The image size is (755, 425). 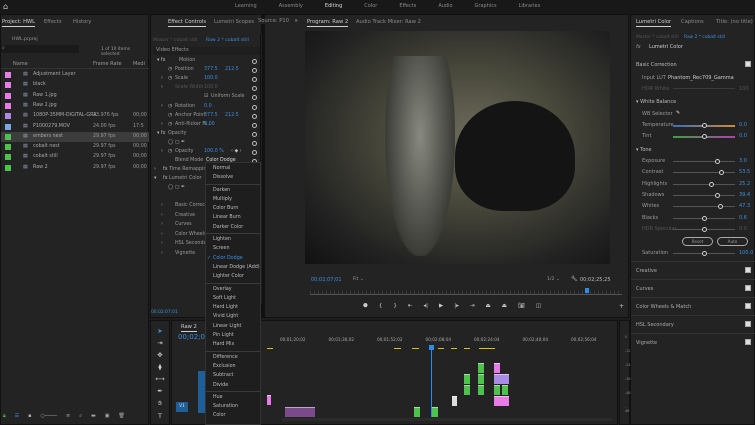 What do you see at coordinates (75, 106) in the screenshot?
I see `list-item: ▤ Raw 2.jpg` at bounding box center [75, 106].